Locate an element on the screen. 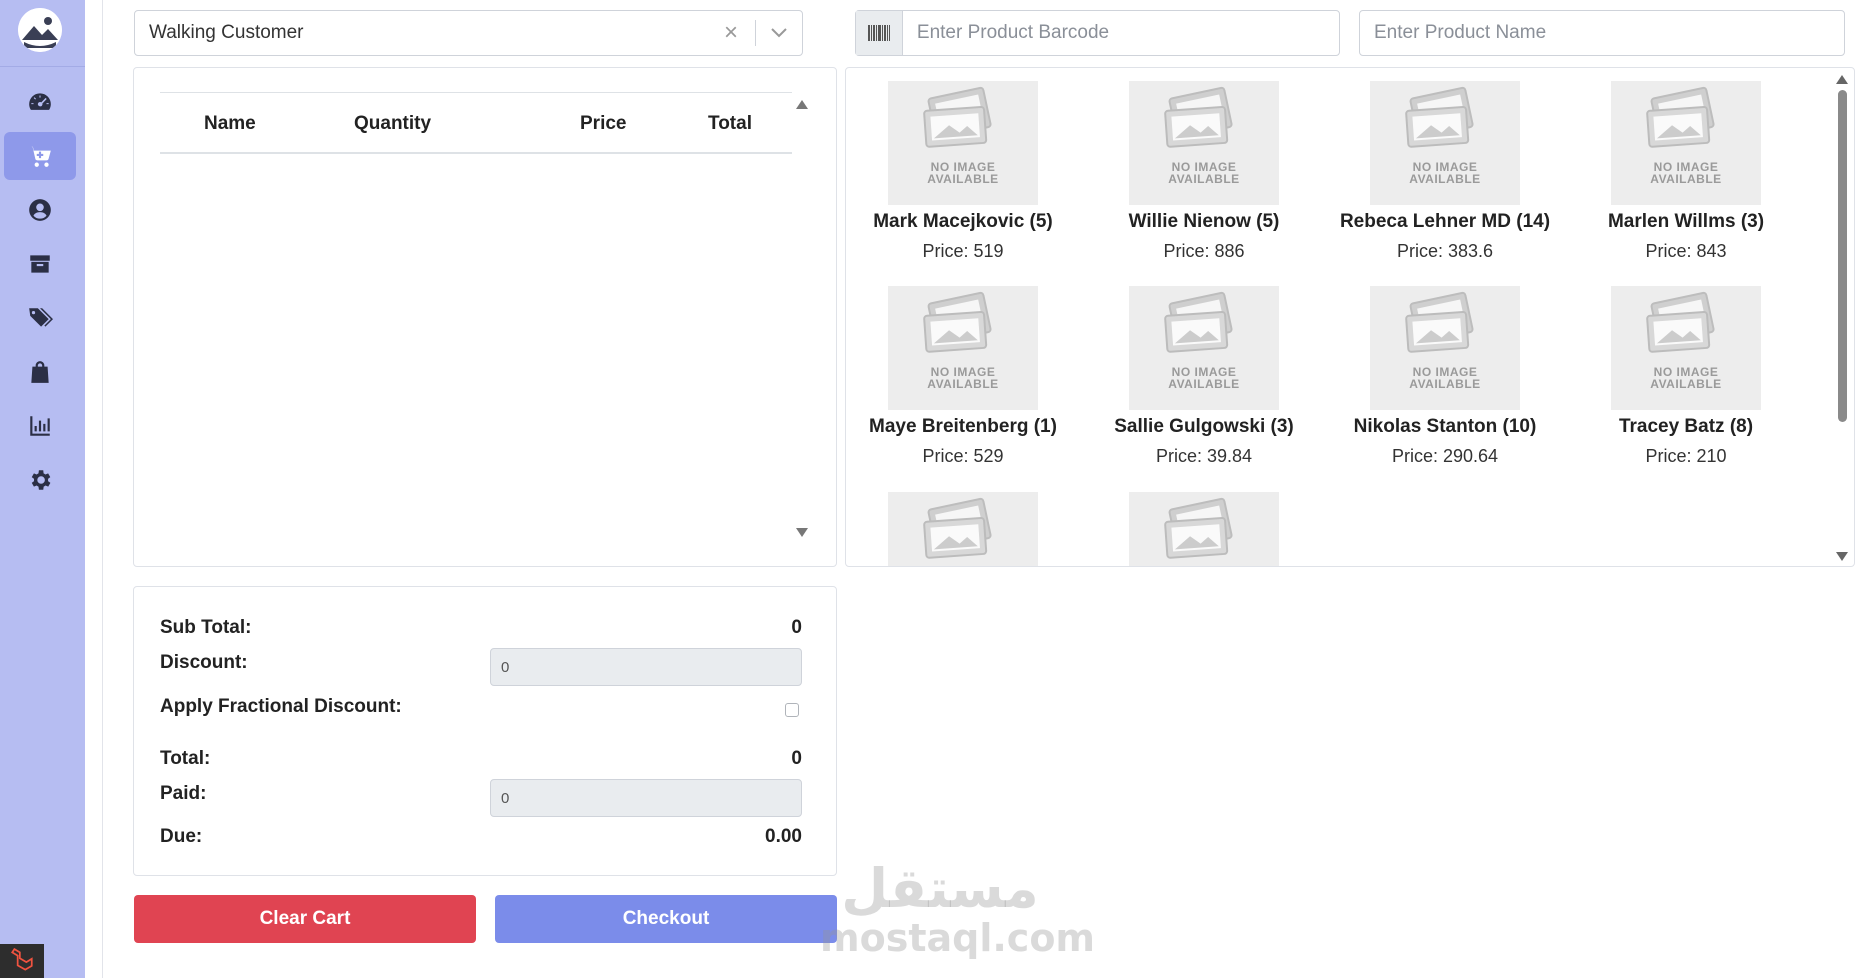 The height and width of the screenshot is (978, 1876). product-name: Marlen Willms (3) is located at coordinates (1686, 221).